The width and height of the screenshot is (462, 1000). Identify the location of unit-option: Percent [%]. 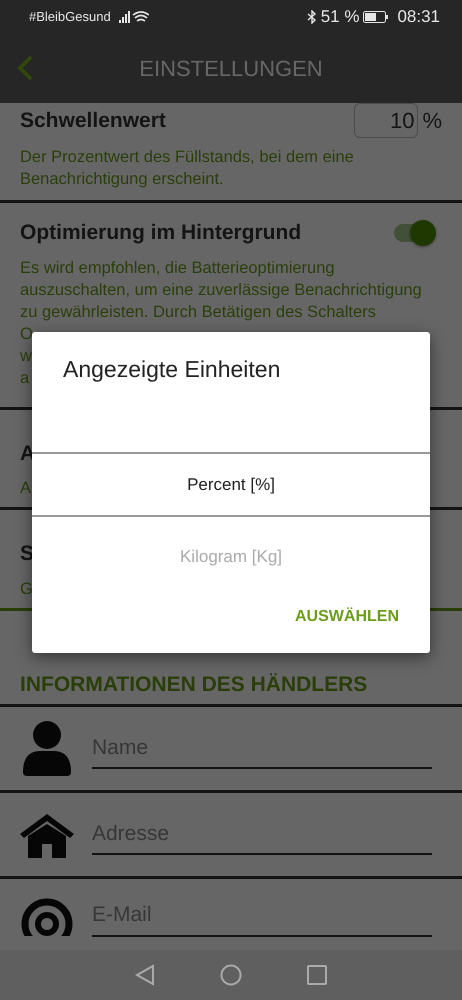
(231, 484).